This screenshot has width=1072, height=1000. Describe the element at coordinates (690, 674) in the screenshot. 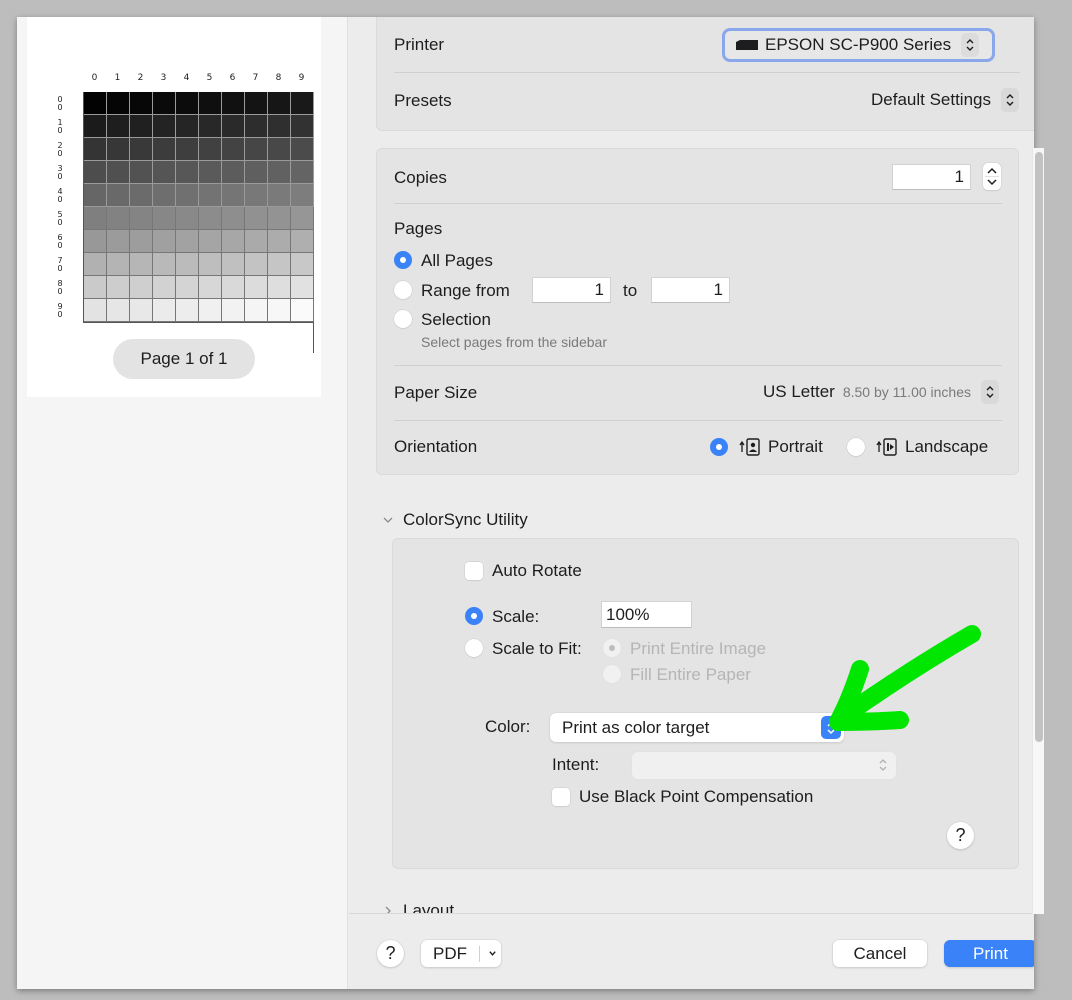

I see `fill-entire-paper-label: Fill Entire Paper` at that location.